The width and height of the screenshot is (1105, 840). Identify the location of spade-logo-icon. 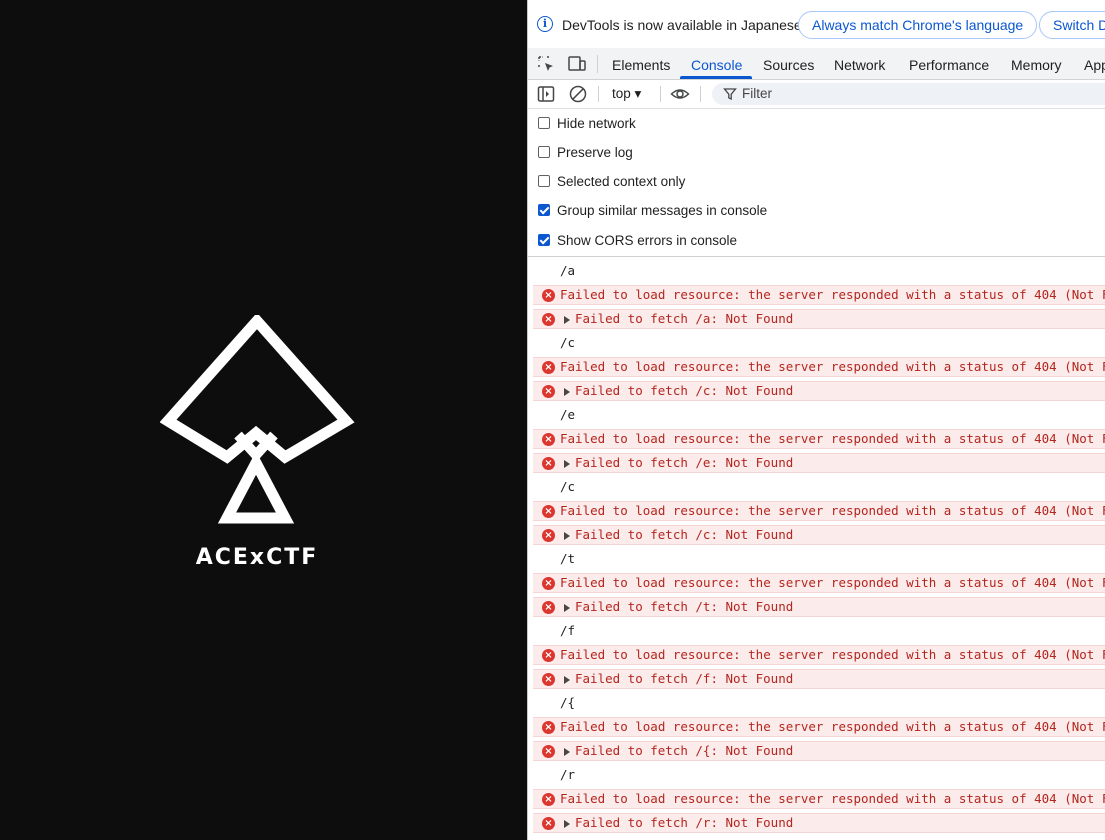
(257, 419).